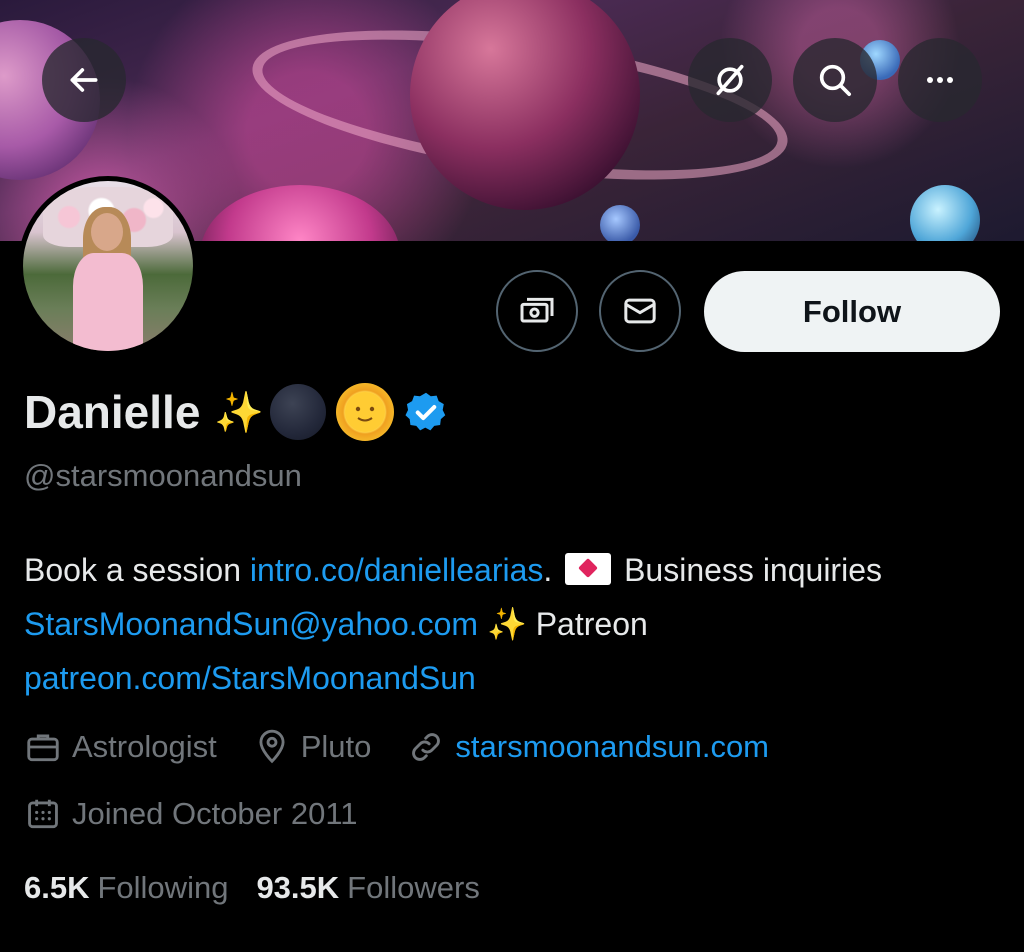  I want to click on bio-text: Book a session, so click(137, 570).